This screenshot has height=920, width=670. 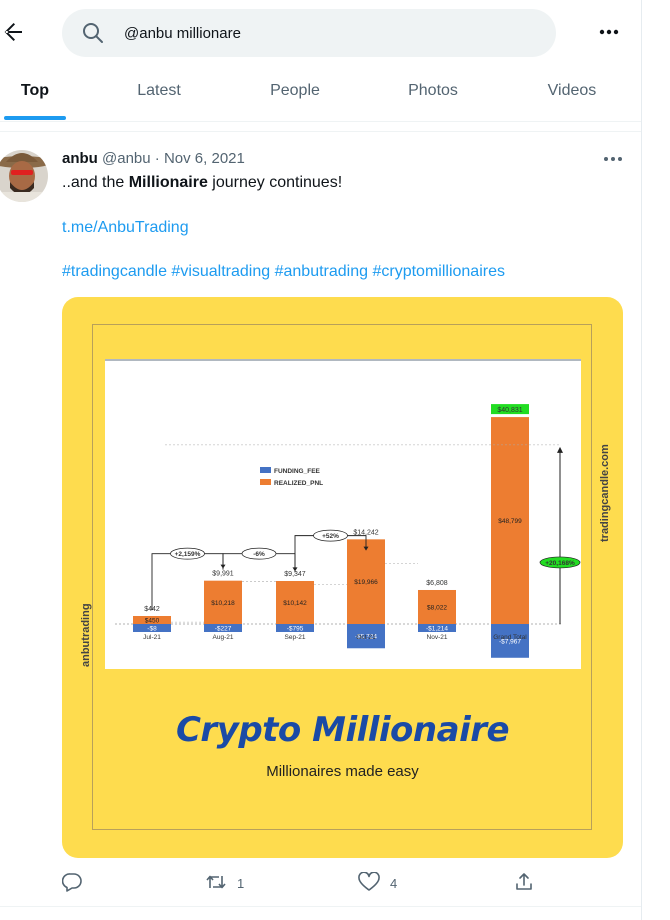 What do you see at coordinates (437, 629) in the screenshot?
I see `funding-label: -$1,214` at bounding box center [437, 629].